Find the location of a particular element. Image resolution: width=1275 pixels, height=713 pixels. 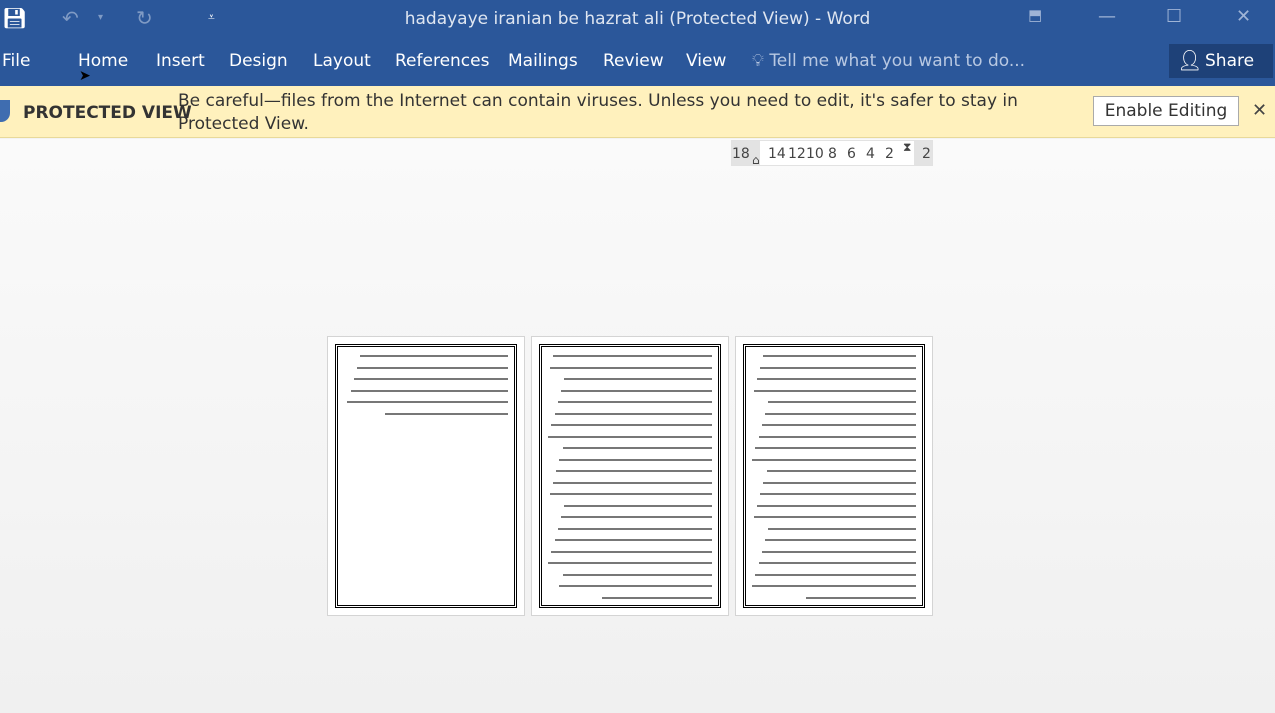

tab-view: View is located at coordinates (706, 61).